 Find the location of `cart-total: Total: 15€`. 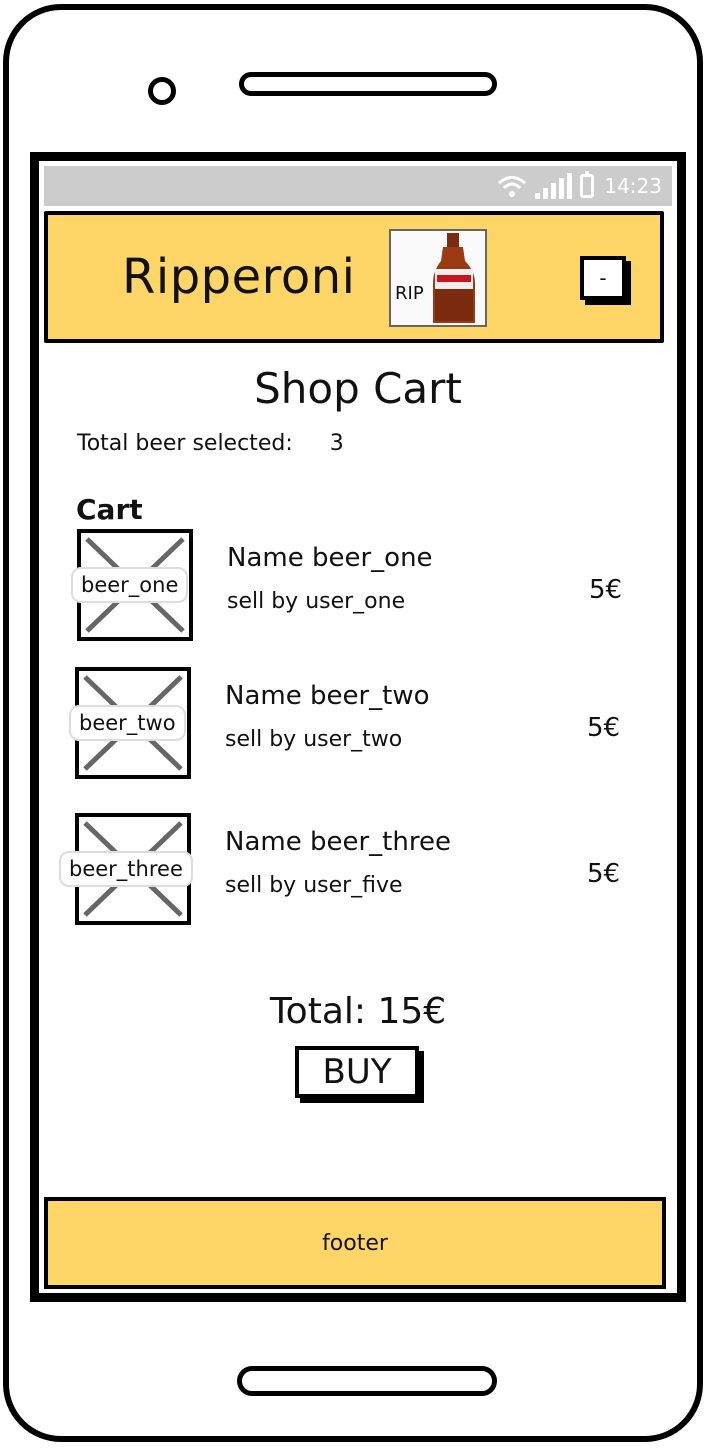

cart-total: Total: 15€ is located at coordinates (358, 1011).